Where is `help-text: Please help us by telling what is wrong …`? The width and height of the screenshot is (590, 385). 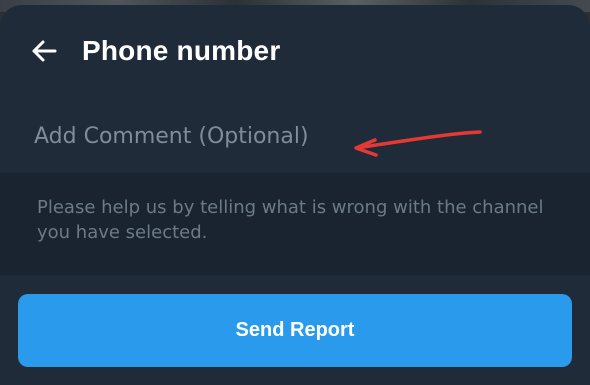 help-text: Please help us by telling what is wrong … is located at coordinates (290, 220).